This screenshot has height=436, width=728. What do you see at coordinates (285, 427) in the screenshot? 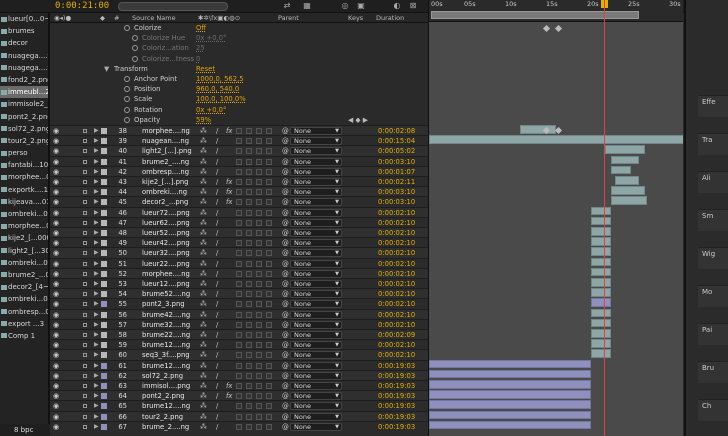
I see `parent-pickwhip-icon: @` at bounding box center [285, 427].